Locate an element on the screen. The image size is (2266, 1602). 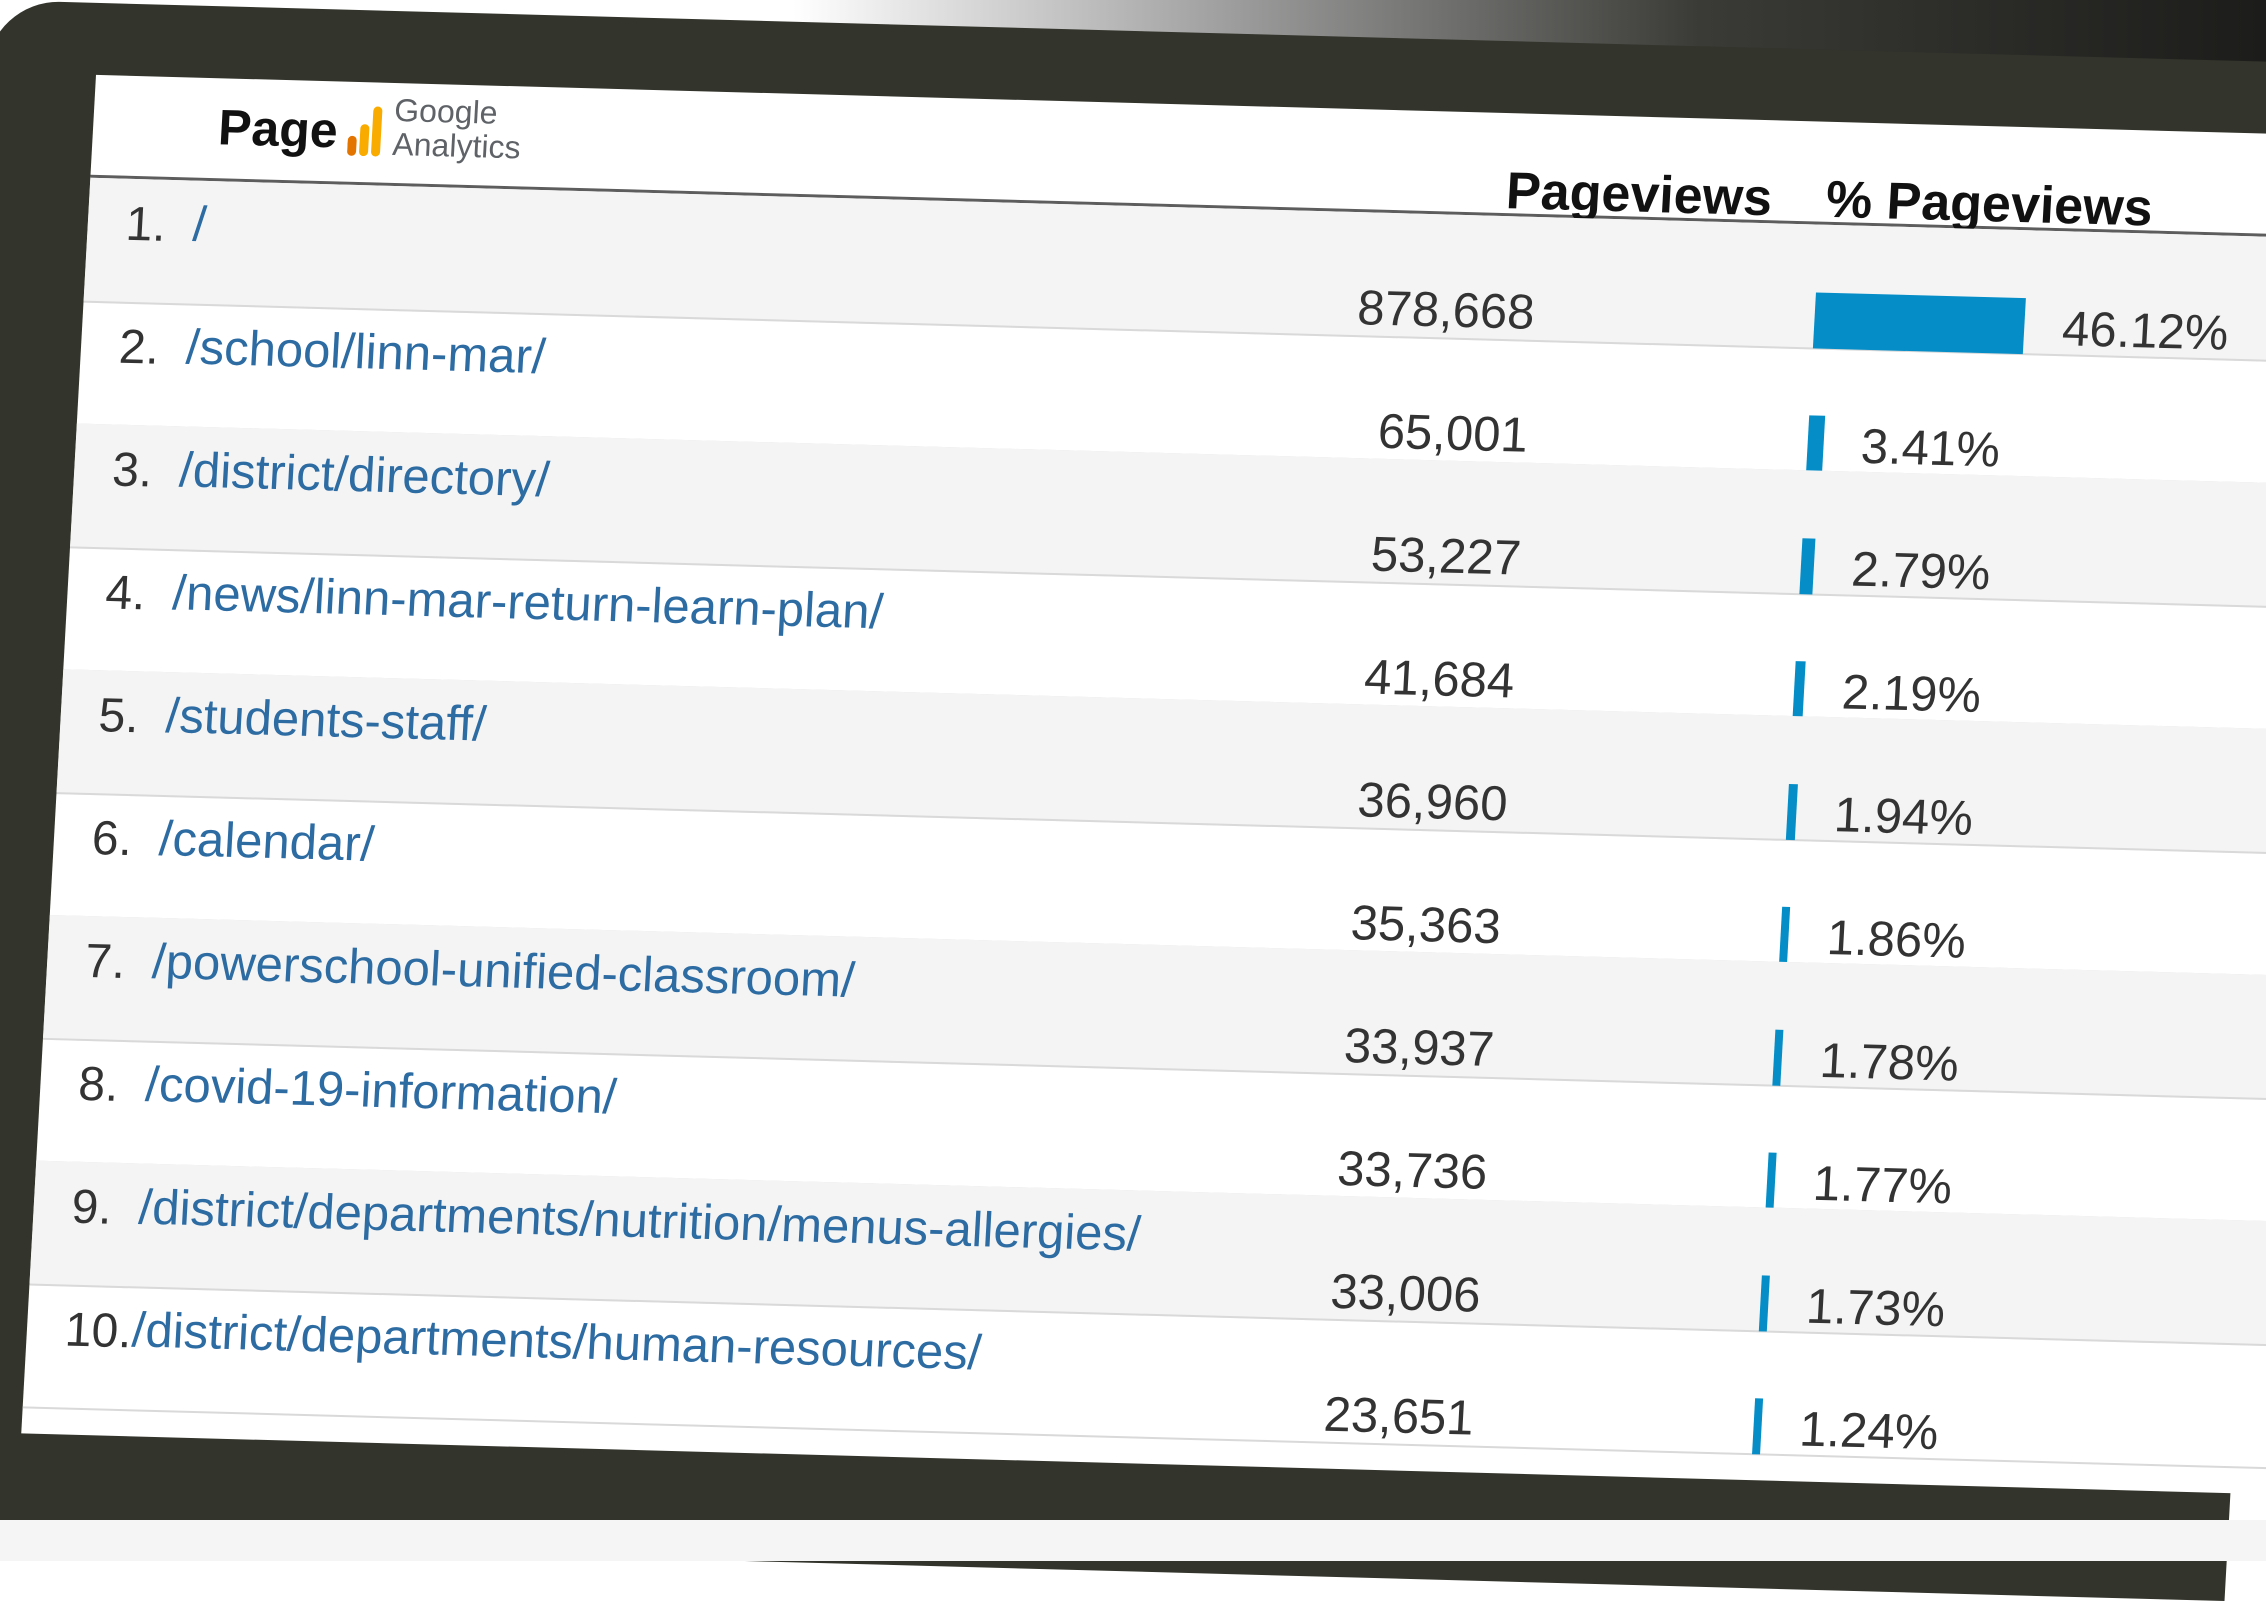
pct-value: 1.73% is located at coordinates (1875, 1308).